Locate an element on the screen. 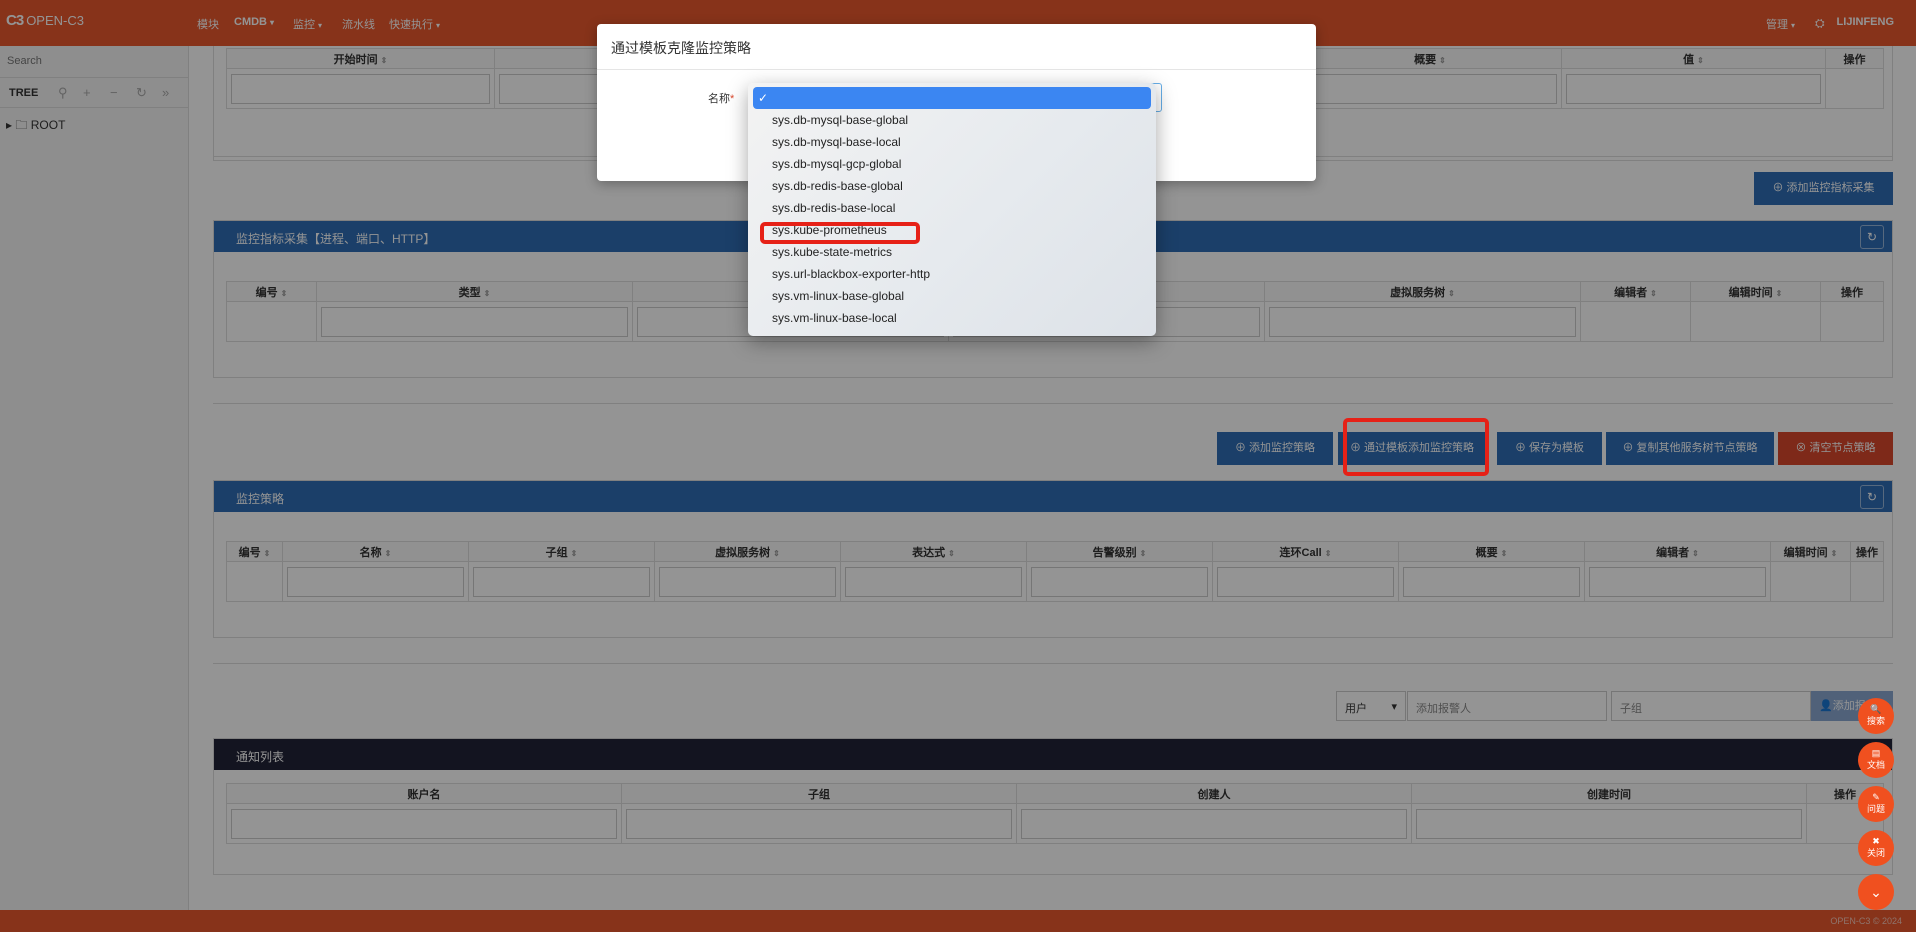 This screenshot has width=1916, height=932. highlight-box-template-button is located at coordinates (1416, 447).